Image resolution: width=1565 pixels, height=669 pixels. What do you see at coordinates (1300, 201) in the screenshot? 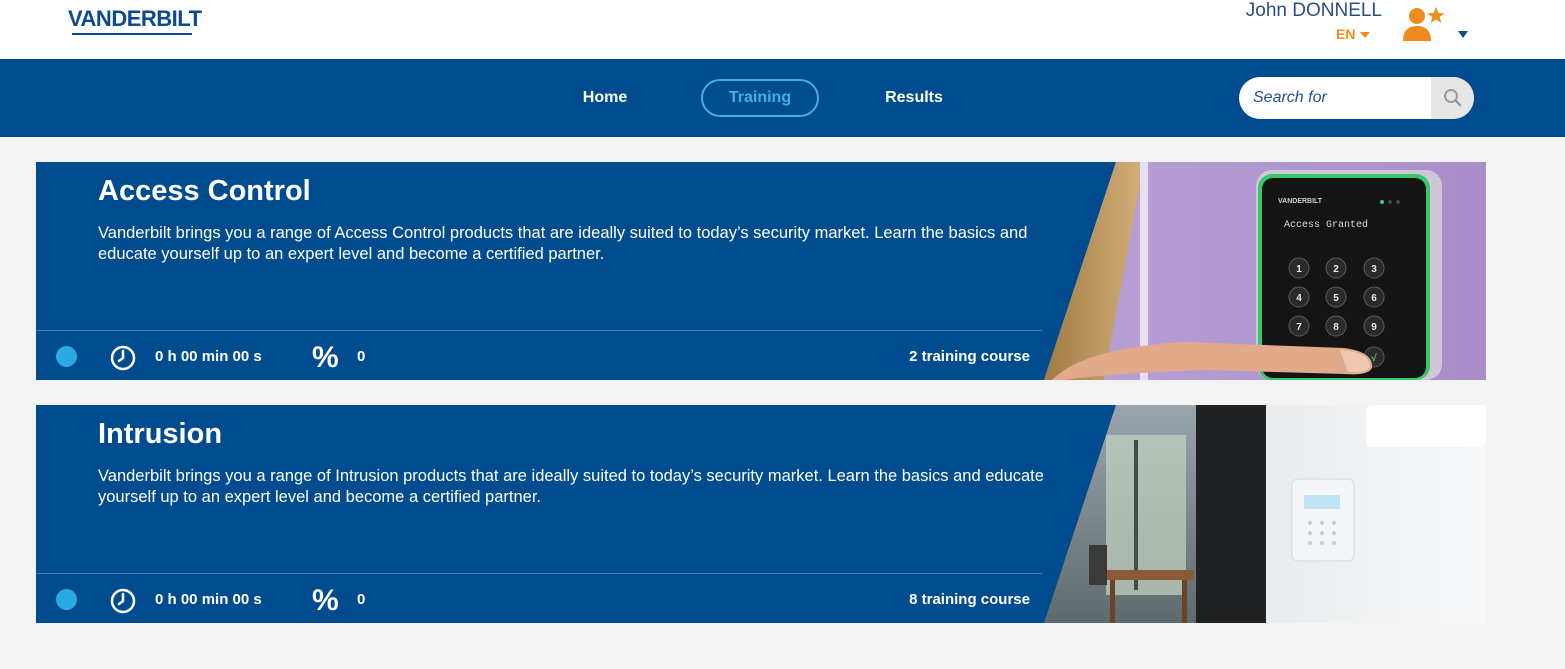
I see `keypad-brand: VANDERBILT` at bounding box center [1300, 201].